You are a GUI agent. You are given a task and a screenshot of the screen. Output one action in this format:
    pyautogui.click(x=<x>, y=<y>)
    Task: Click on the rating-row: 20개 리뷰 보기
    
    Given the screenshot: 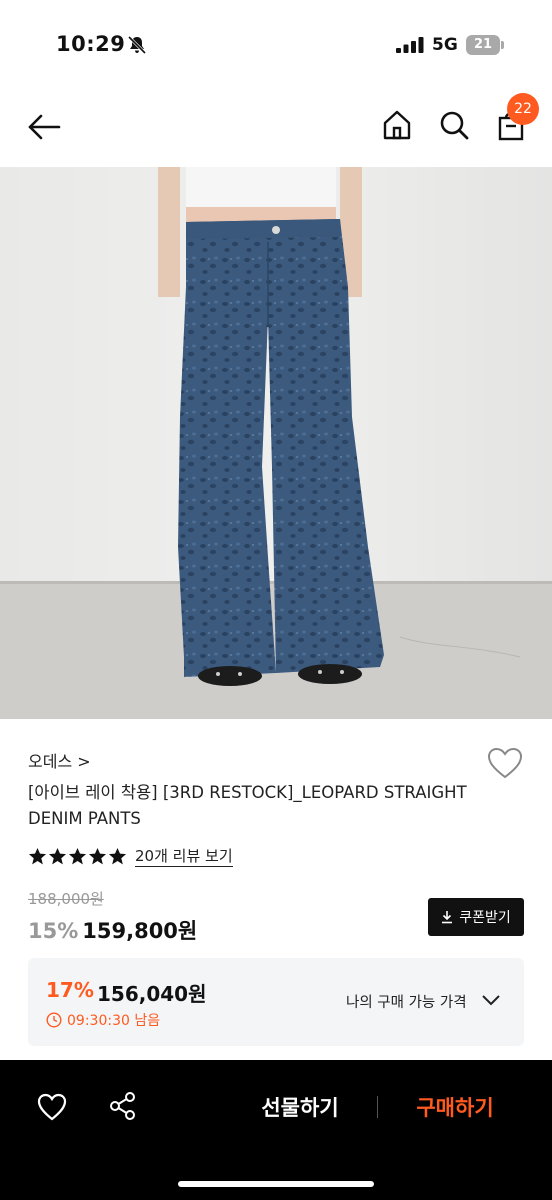 What is the action you would take?
    pyautogui.click(x=130, y=856)
    